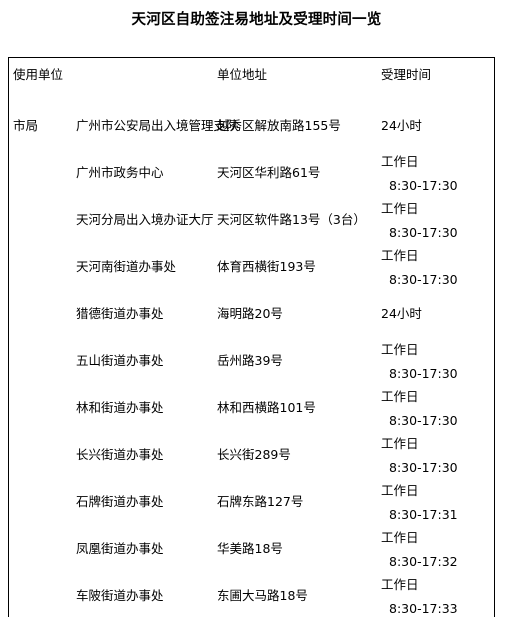 The height and width of the screenshot is (617, 513). What do you see at coordinates (120, 172) in the screenshot?
I see `cell-unit-name: 广州市政务中心` at bounding box center [120, 172].